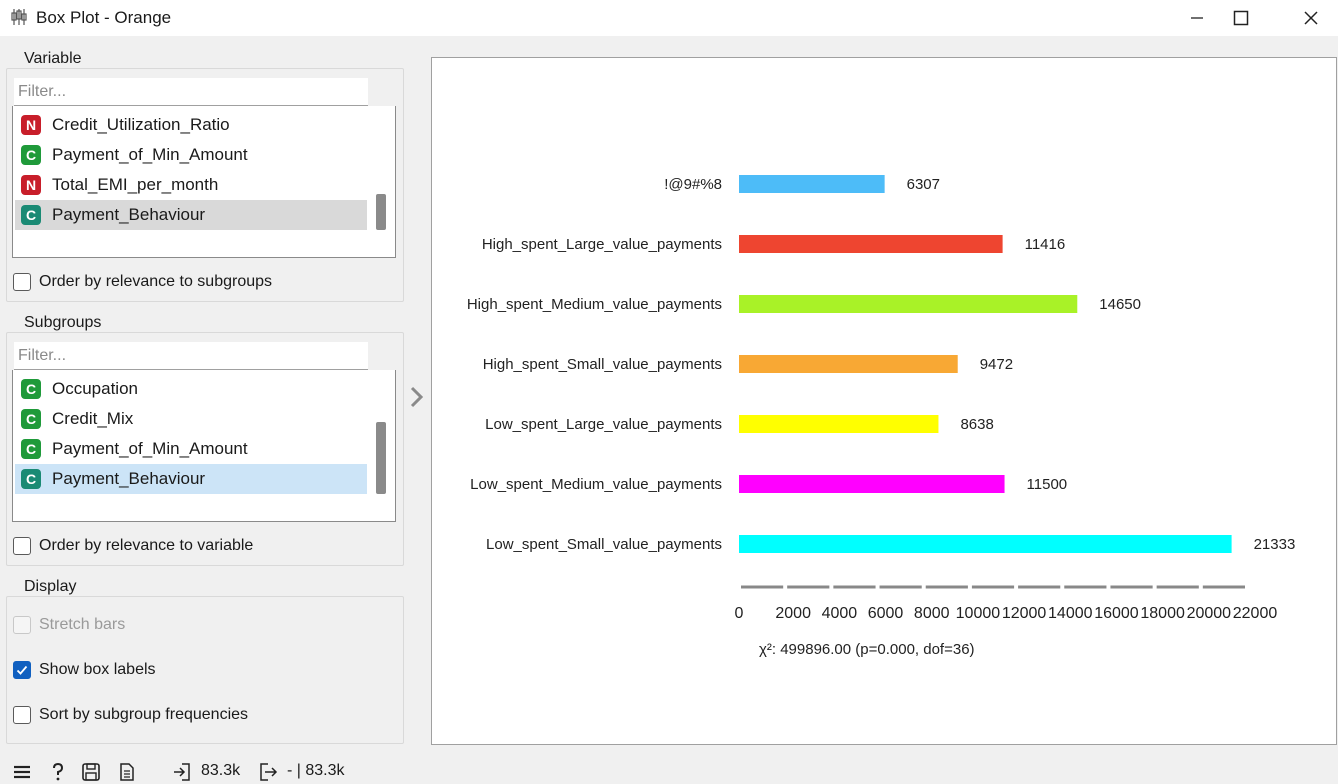 The image size is (1338, 784). What do you see at coordinates (91, 772) in the screenshot?
I see `save-icon` at bounding box center [91, 772].